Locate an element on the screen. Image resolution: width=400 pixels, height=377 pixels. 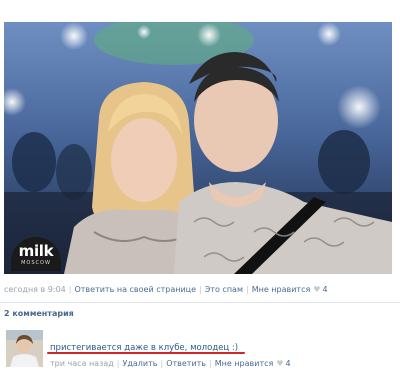
comment-like-link: Мне нравится is located at coordinates (244, 363).